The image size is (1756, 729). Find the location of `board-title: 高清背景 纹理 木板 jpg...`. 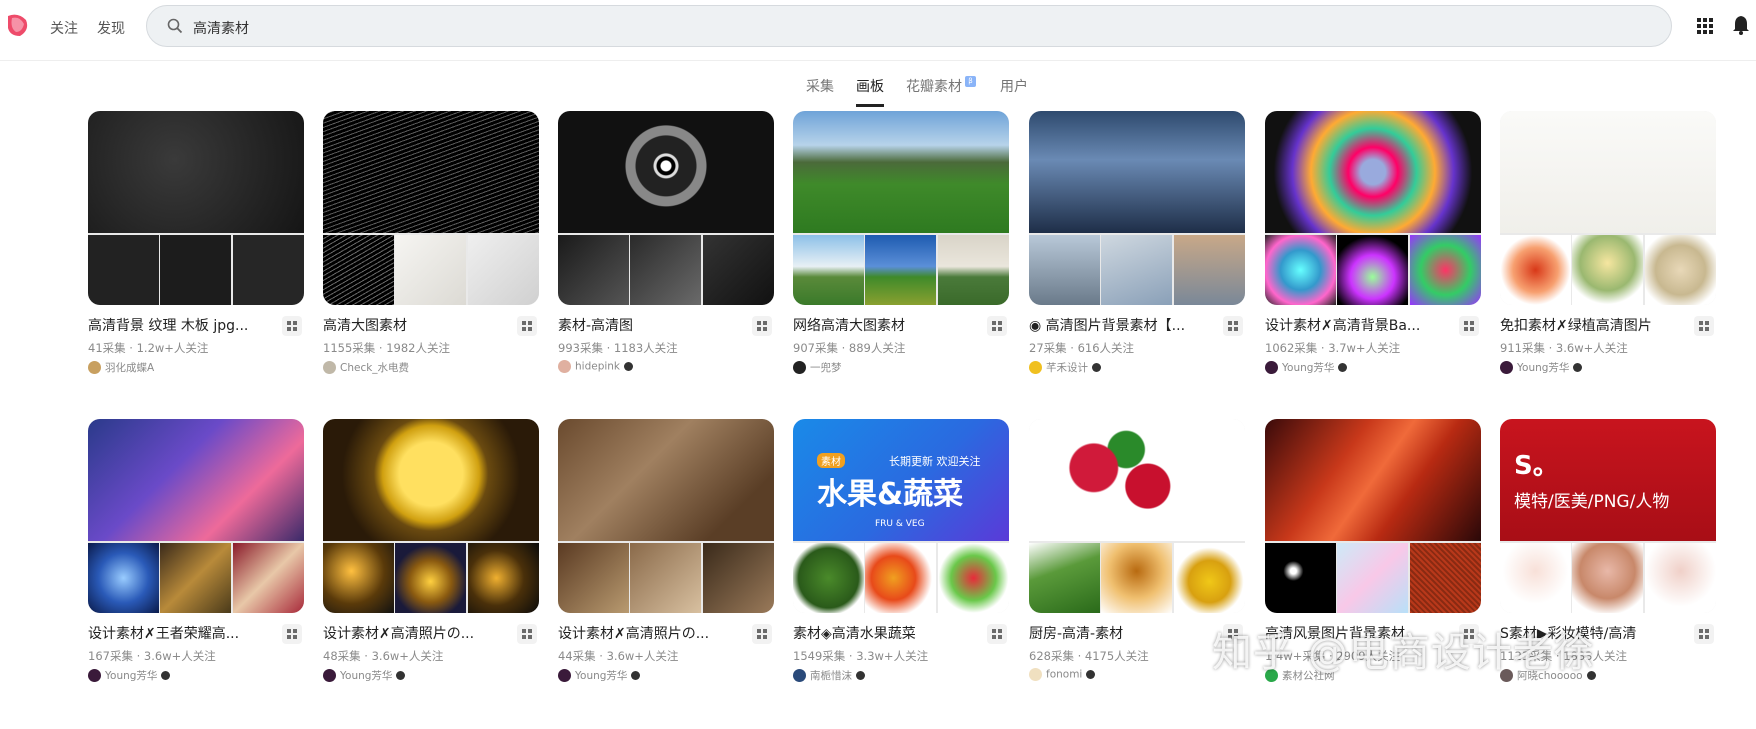

board-title: 高清背景 纹理 木板 jpg... is located at coordinates (178, 325).